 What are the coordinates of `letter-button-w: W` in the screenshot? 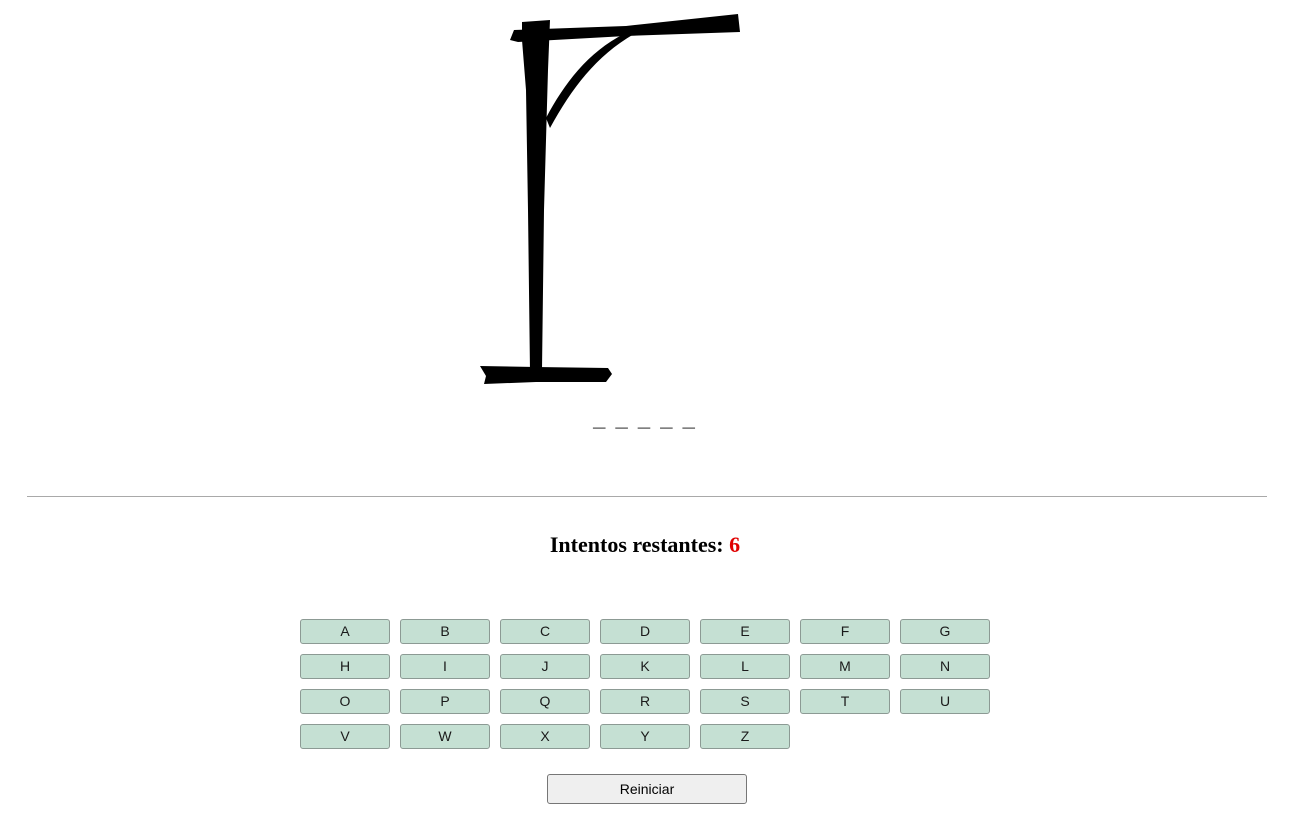 It's located at (445, 736).